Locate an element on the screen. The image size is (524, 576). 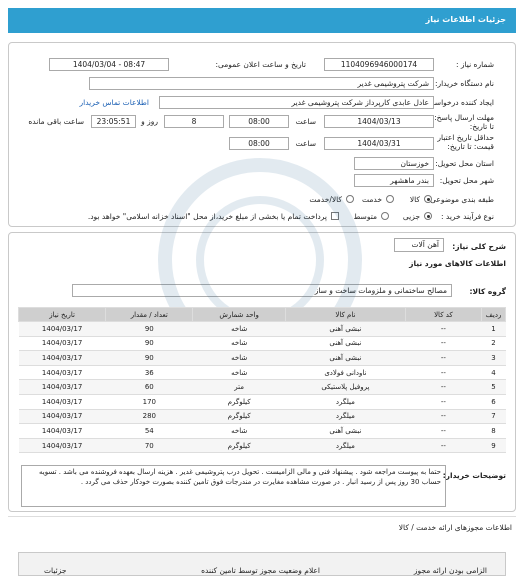
deadline-label: مهلت ارسال پاسخ: تا تاریخ: is located at coordinates (464, 122).